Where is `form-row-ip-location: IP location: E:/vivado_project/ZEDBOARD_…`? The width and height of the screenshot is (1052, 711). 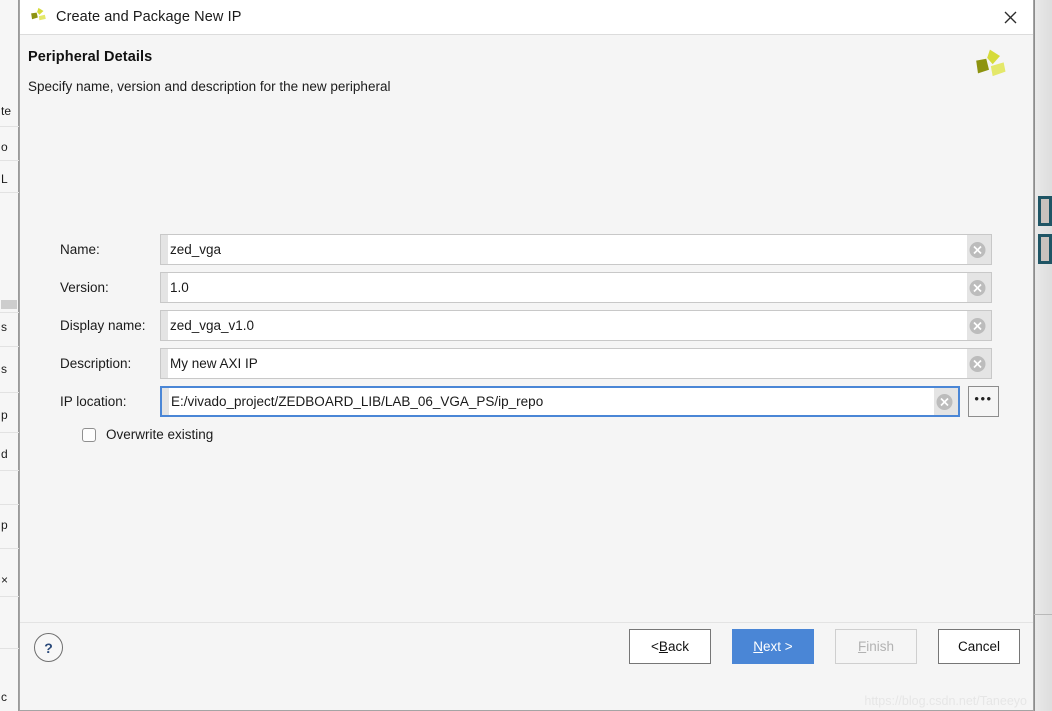 form-row-ip-location: IP location: E:/vivado_project/ZEDBOARD_… is located at coordinates (530, 401).